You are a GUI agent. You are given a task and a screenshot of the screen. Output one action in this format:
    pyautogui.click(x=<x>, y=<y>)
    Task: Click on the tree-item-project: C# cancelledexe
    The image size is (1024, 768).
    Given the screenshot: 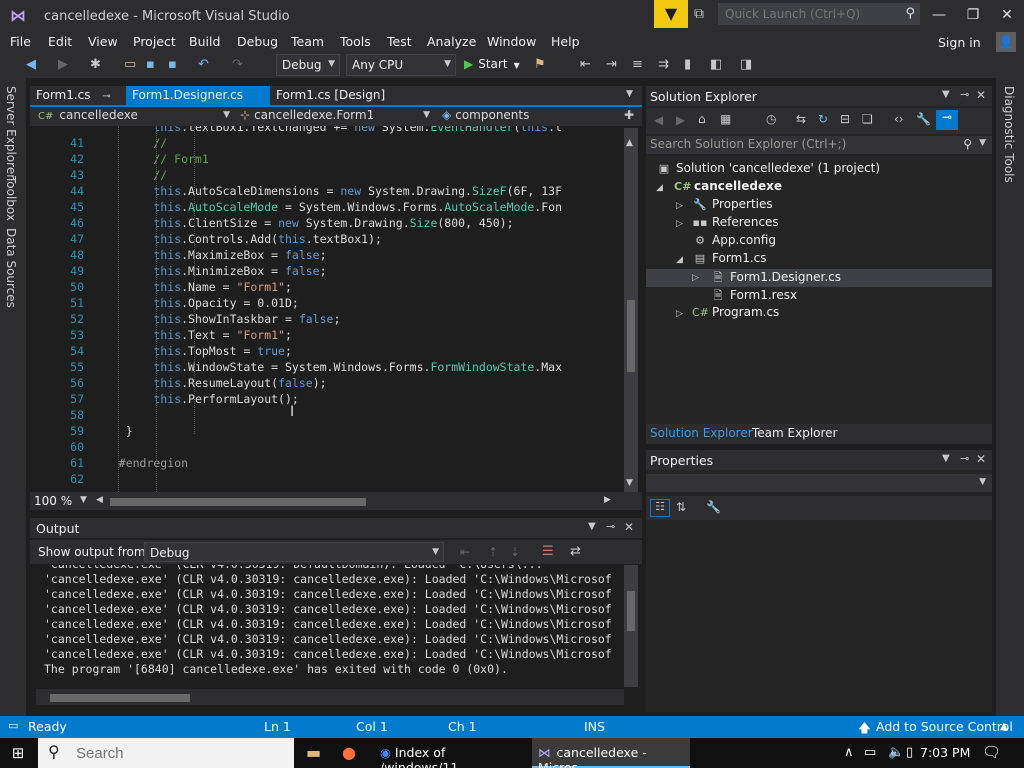 What is the action you would take?
    pyautogui.click(x=728, y=188)
    